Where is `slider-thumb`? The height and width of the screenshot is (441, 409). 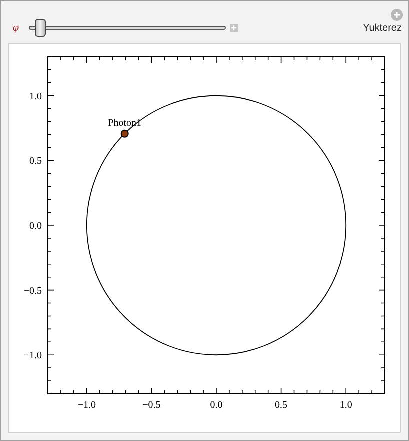 slider-thumb is located at coordinates (40, 28).